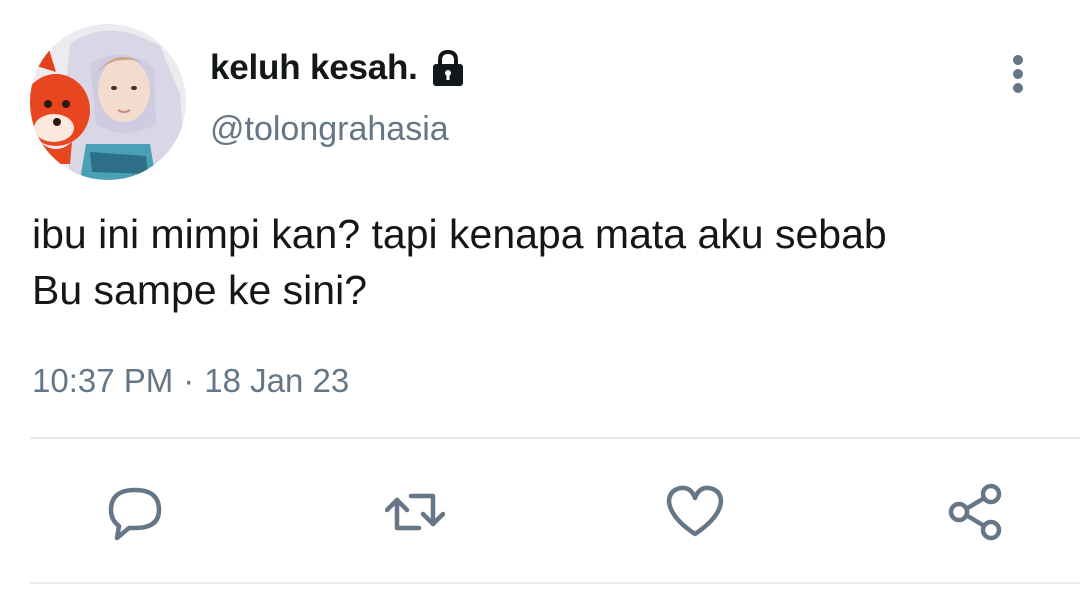  I want to click on avatar, so click(108, 102).